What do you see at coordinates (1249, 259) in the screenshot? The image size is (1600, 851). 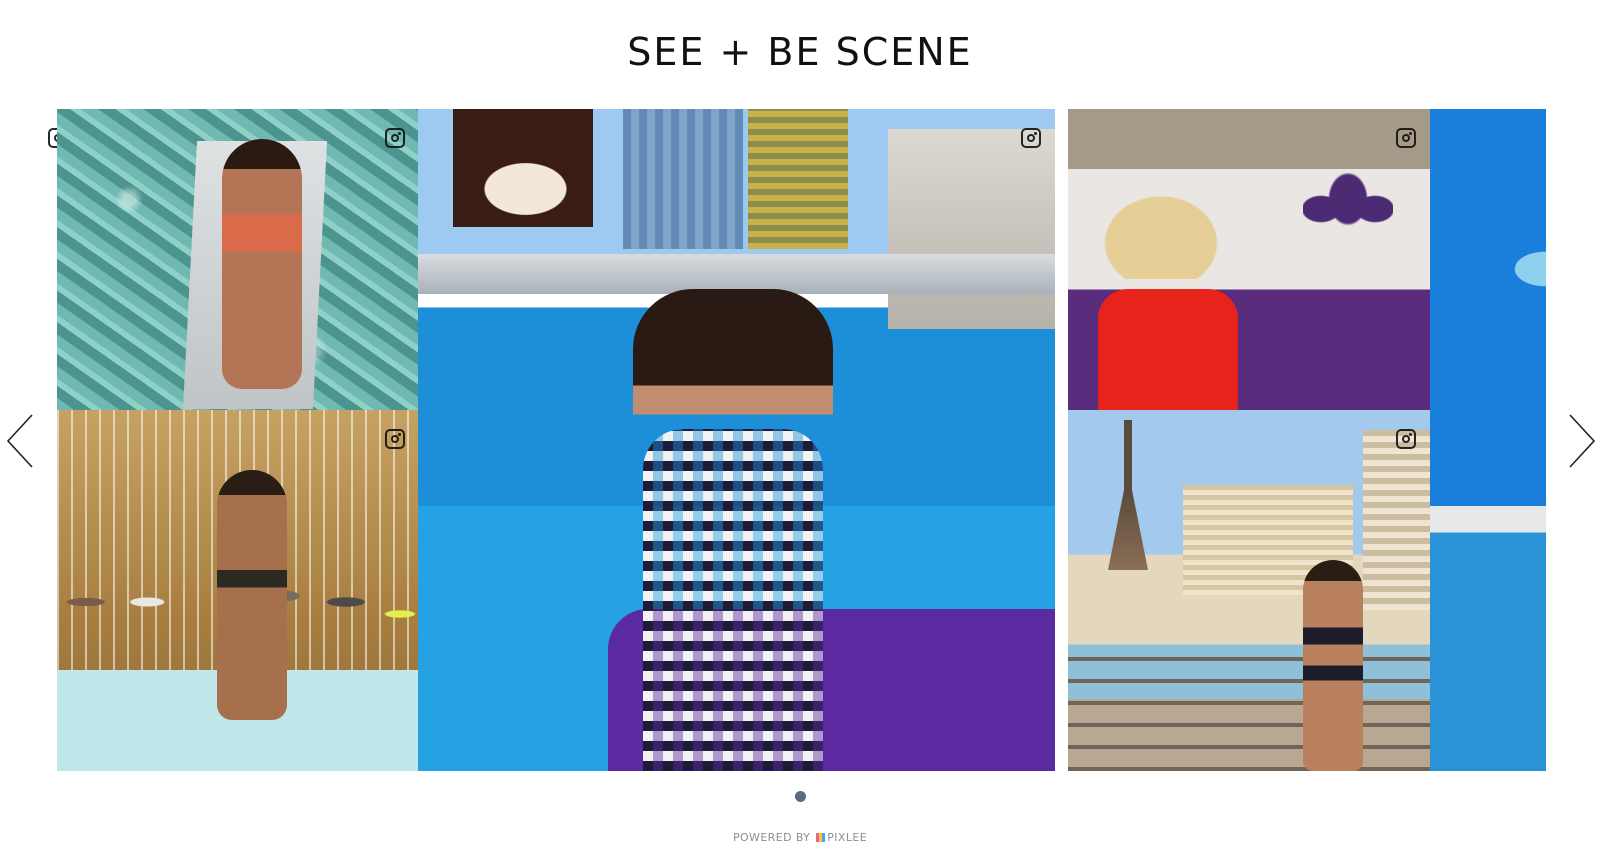 I see `photo-hat-lounge` at bounding box center [1249, 259].